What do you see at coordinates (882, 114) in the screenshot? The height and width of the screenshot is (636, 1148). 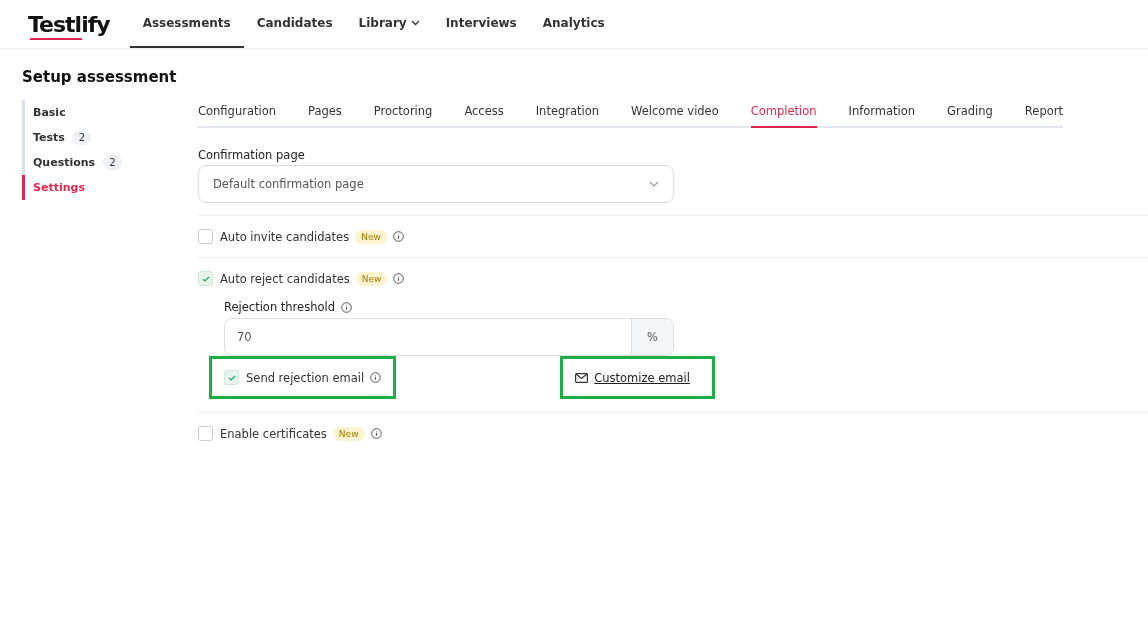 I see `tab: Information` at bounding box center [882, 114].